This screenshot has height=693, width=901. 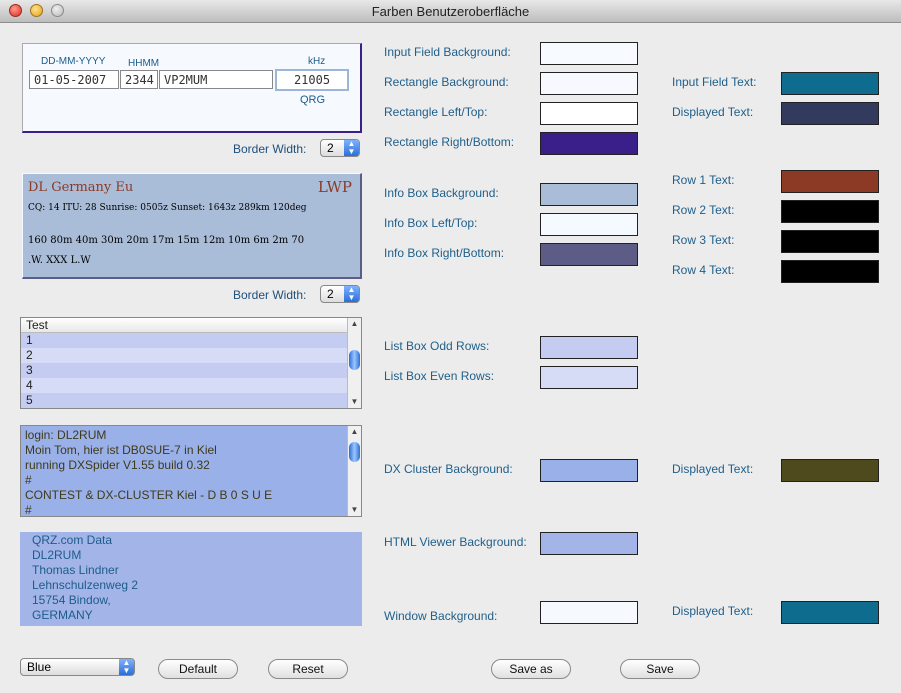 What do you see at coordinates (444, 253) in the screenshot?
I see `info-right-bottom-label: Info Box Right/Bottom:` at bounding box center [444, 253].